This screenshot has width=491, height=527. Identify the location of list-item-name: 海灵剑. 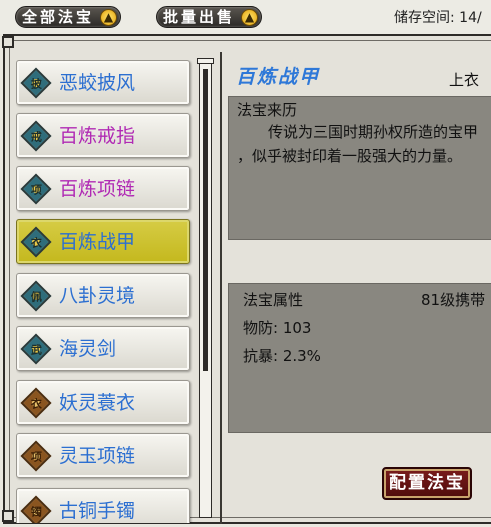
(88, 349).